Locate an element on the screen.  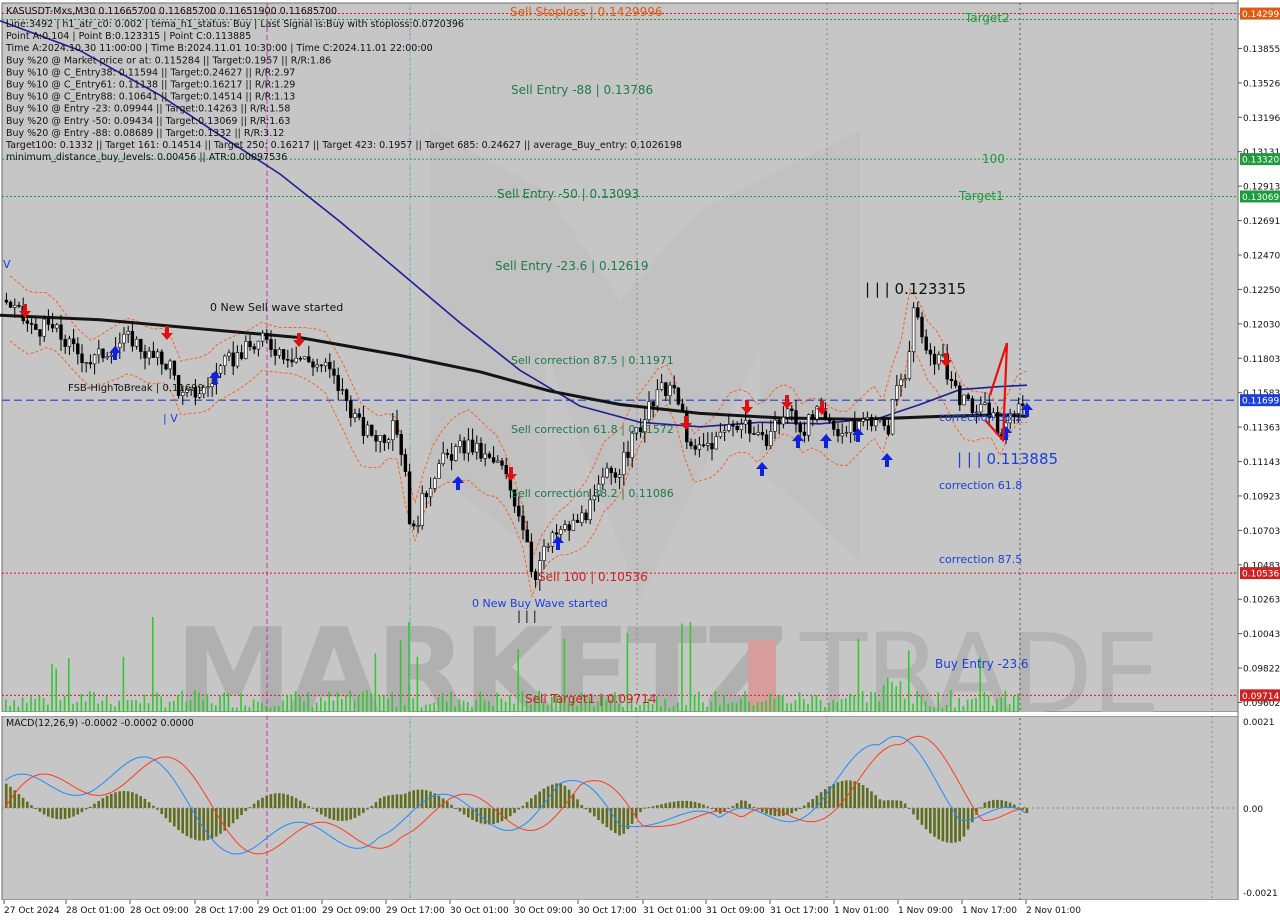
watermark-right: TRADE is located at coordinates (979, 674).